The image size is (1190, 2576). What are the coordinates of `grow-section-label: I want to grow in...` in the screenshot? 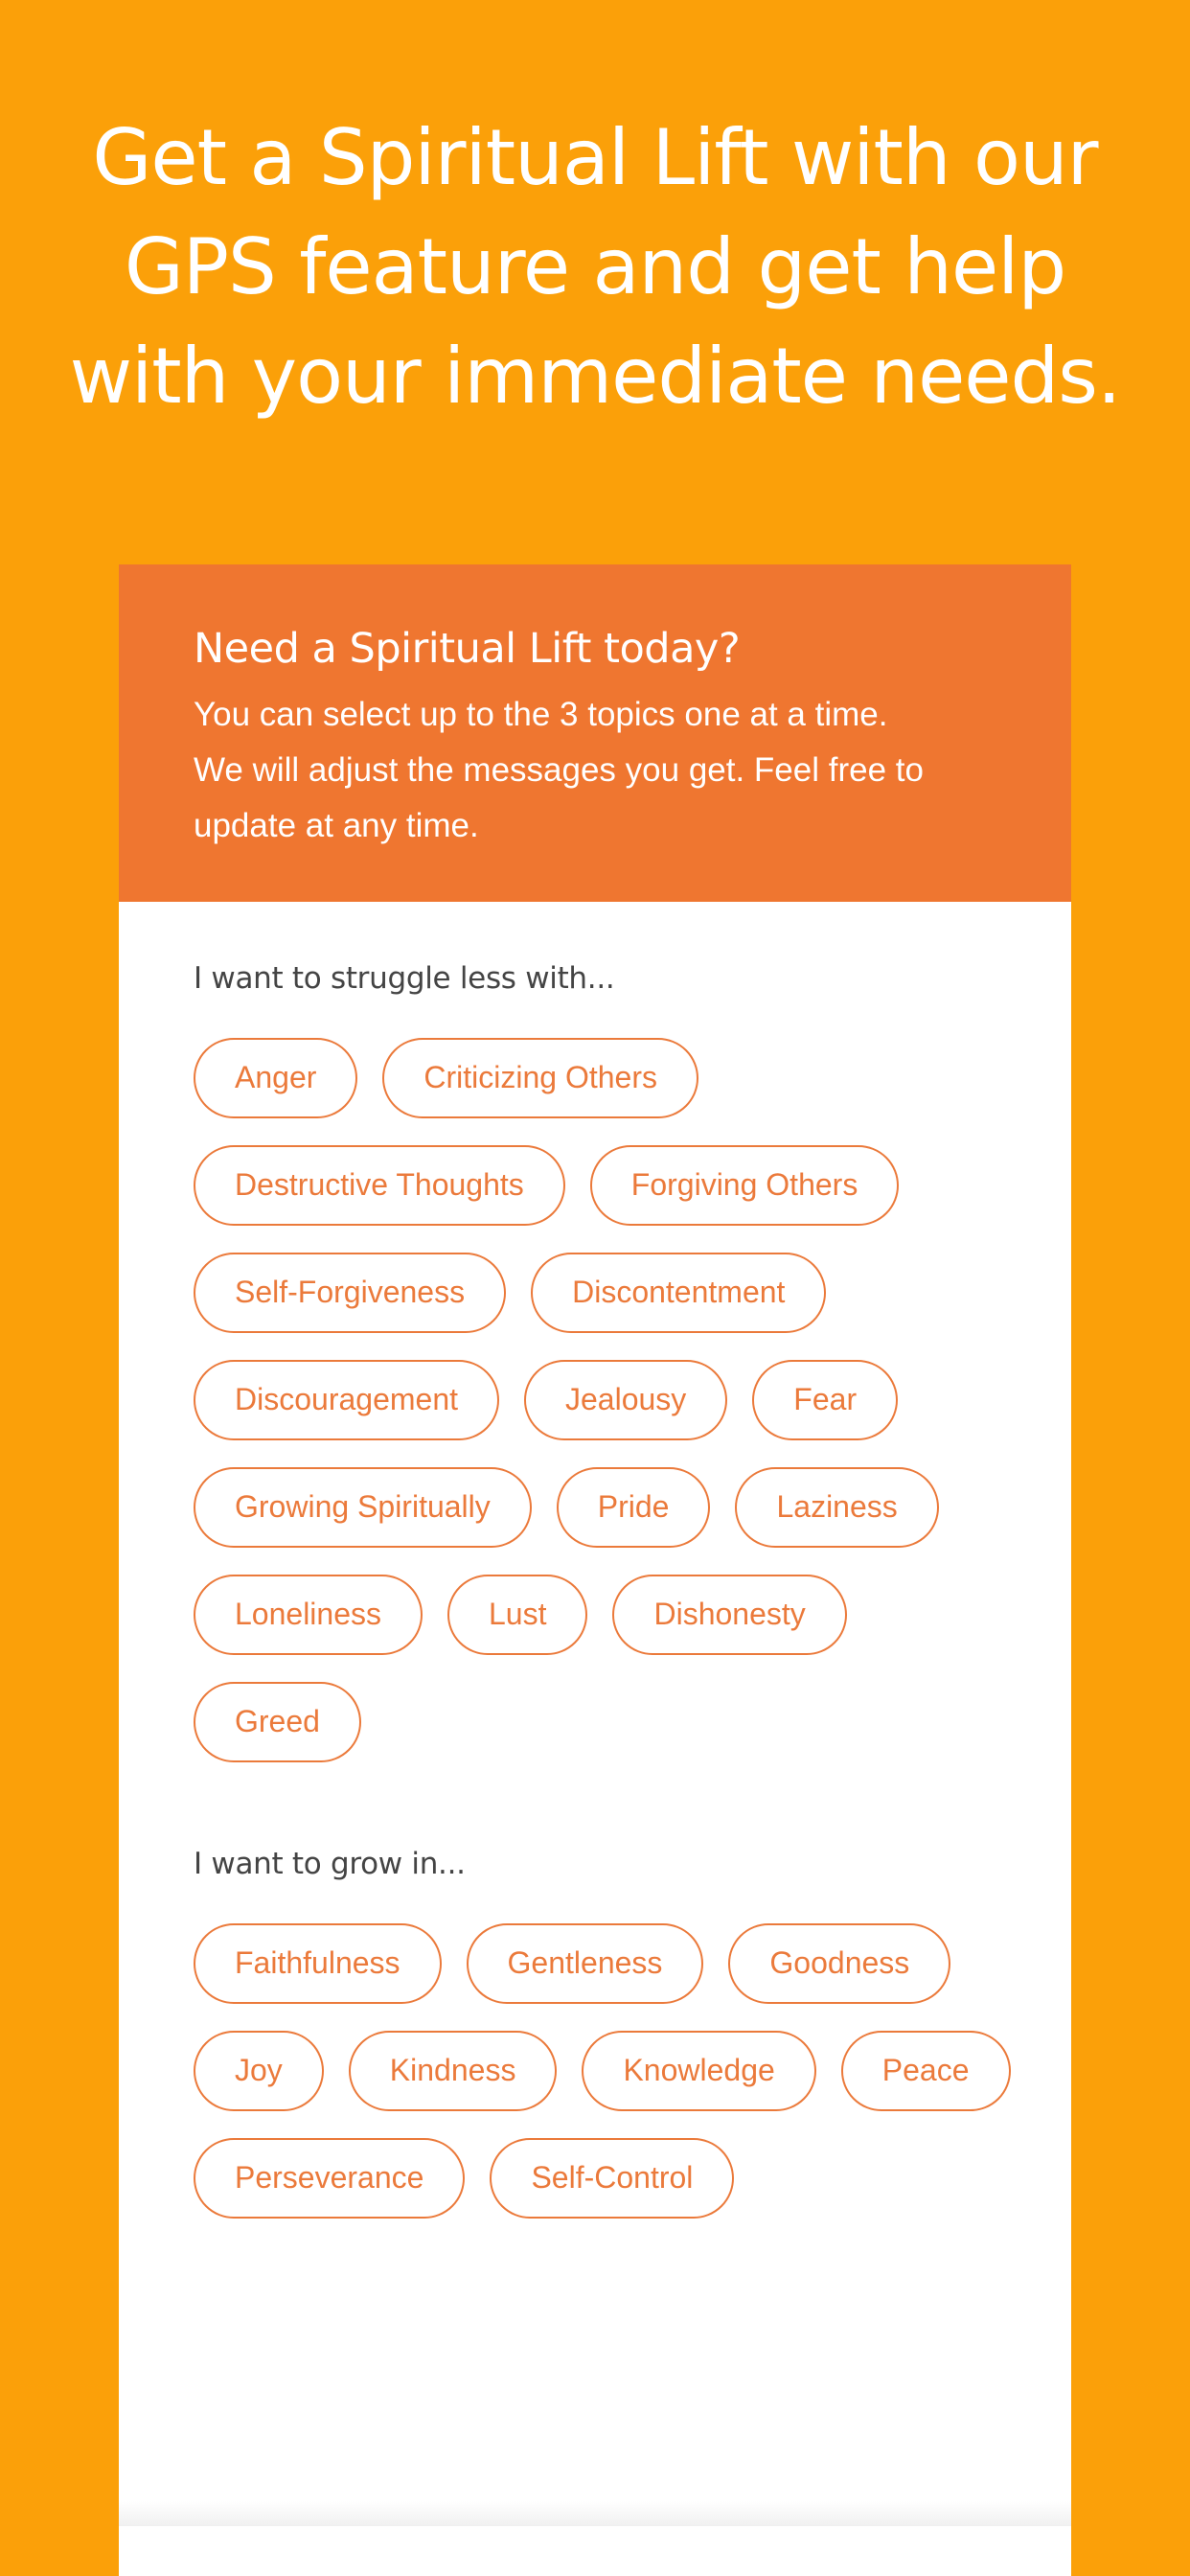 It's located at (330, 1864).